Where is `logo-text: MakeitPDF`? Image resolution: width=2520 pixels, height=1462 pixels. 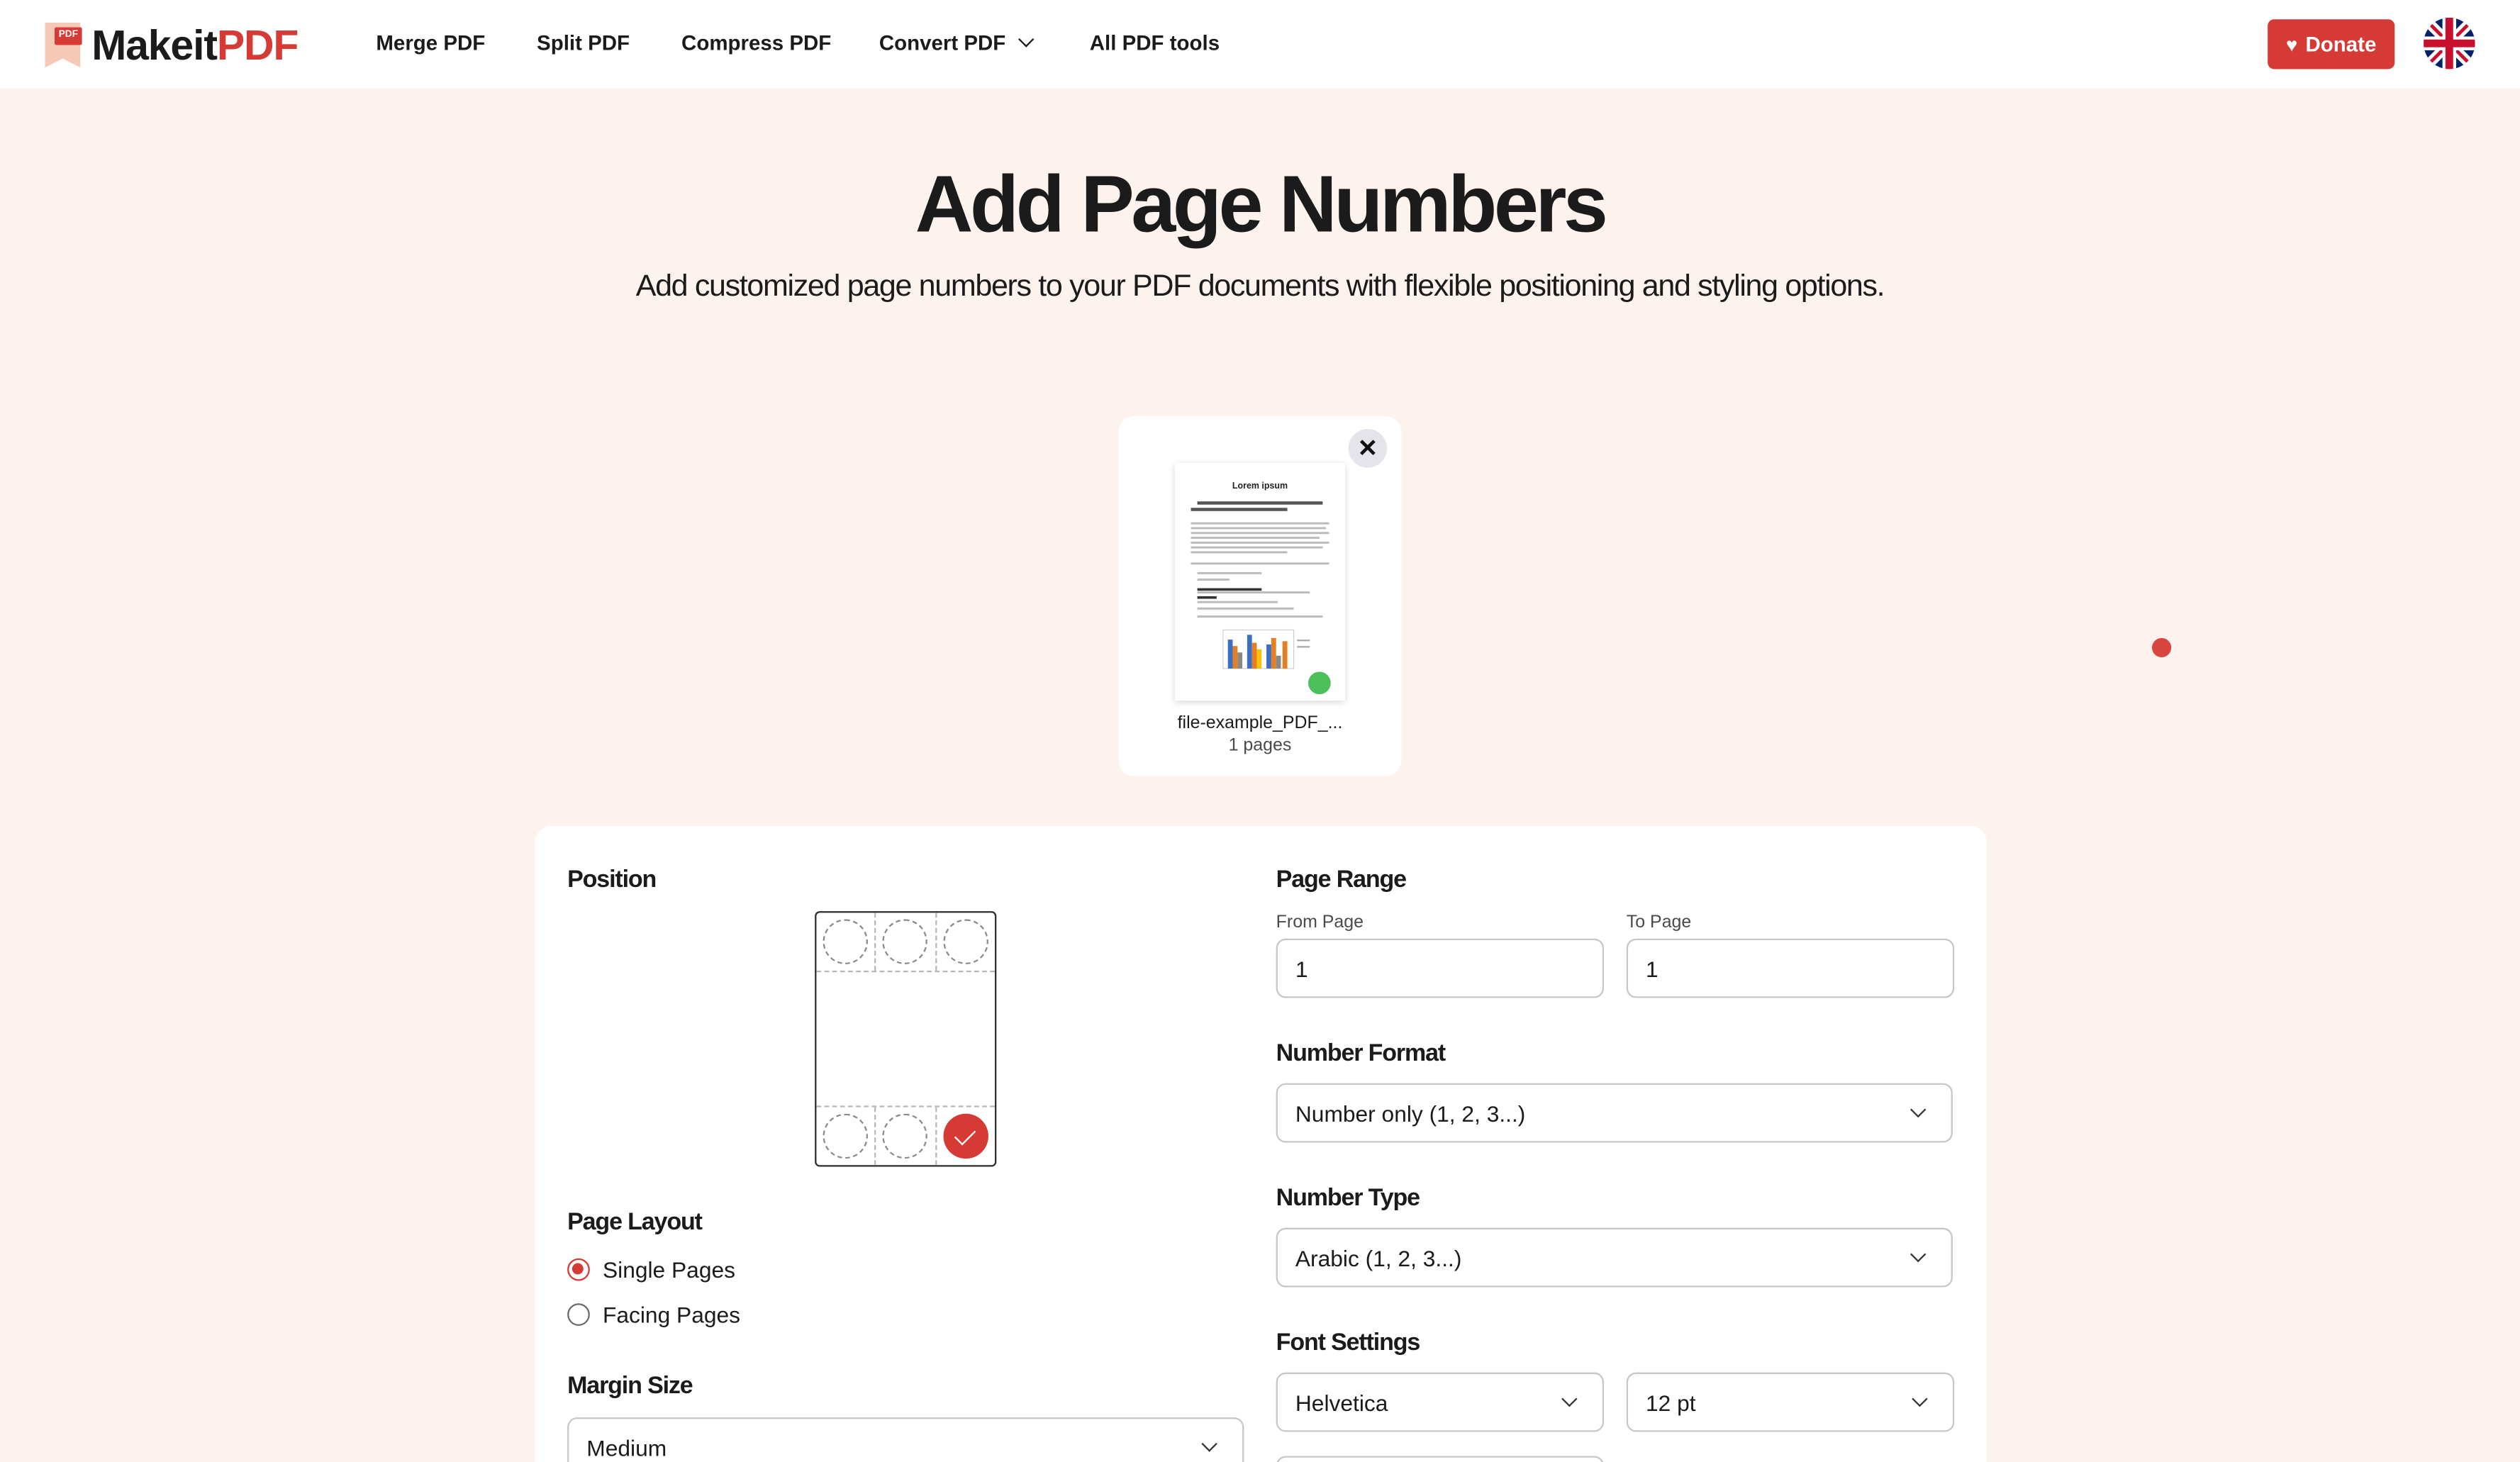
logo-text: MakeitPDF is located at coordinates (195, 44).